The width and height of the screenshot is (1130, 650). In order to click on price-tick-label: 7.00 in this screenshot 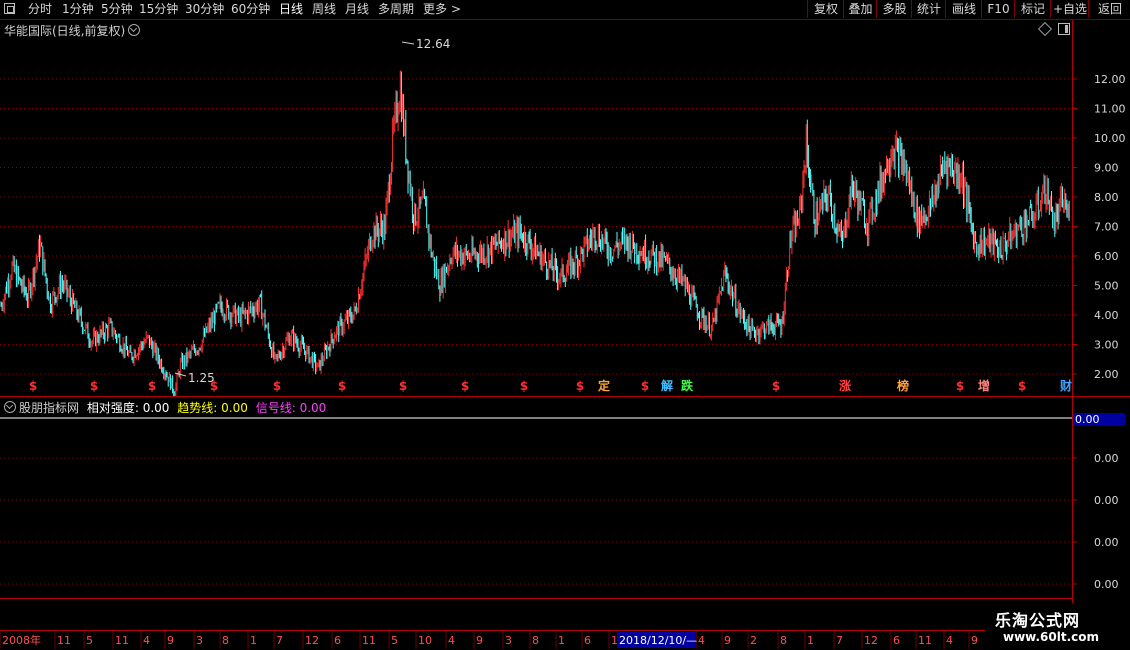, I will do `click(1106, 227)`.